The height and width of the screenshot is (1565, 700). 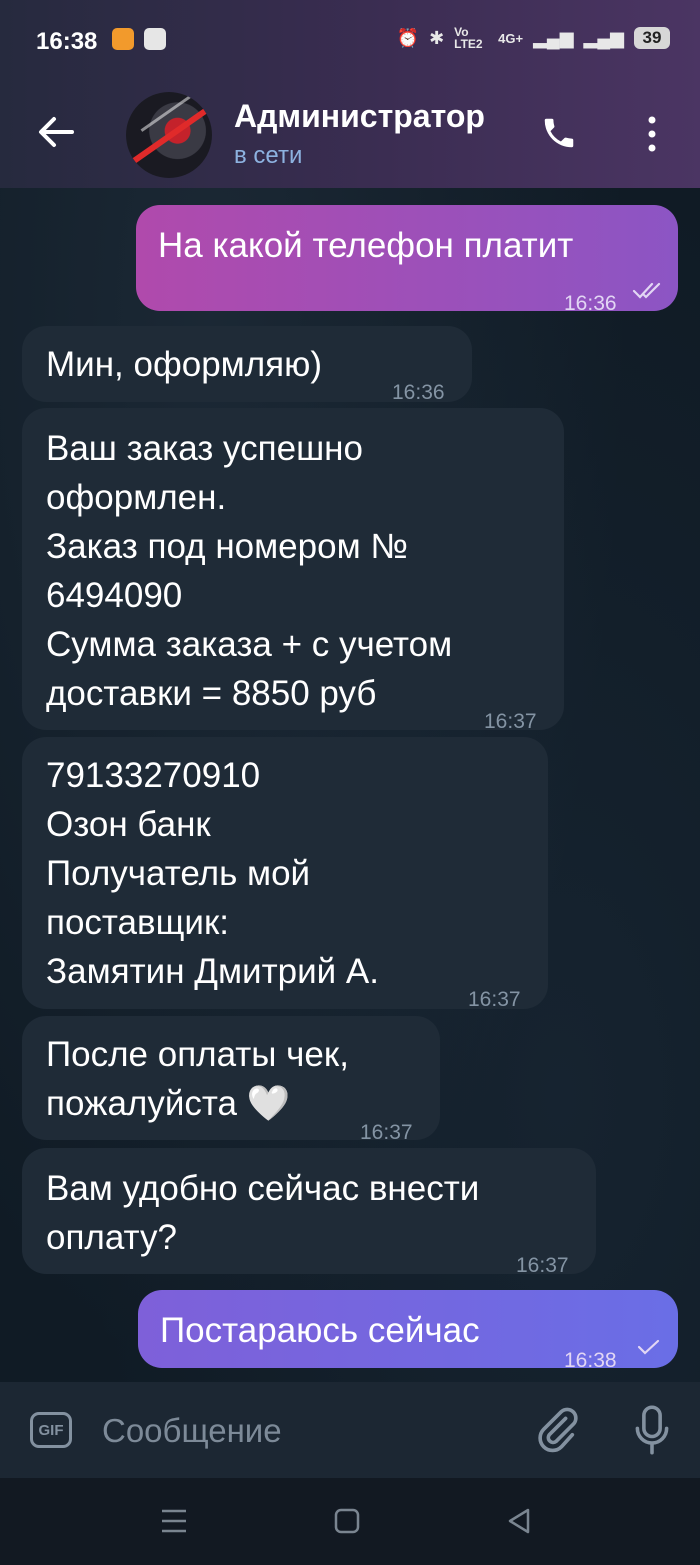 What do you see at coordinates (268, 155) in the screenshot?
I see `contact-status: в сети` at bounding box center [268, 155].